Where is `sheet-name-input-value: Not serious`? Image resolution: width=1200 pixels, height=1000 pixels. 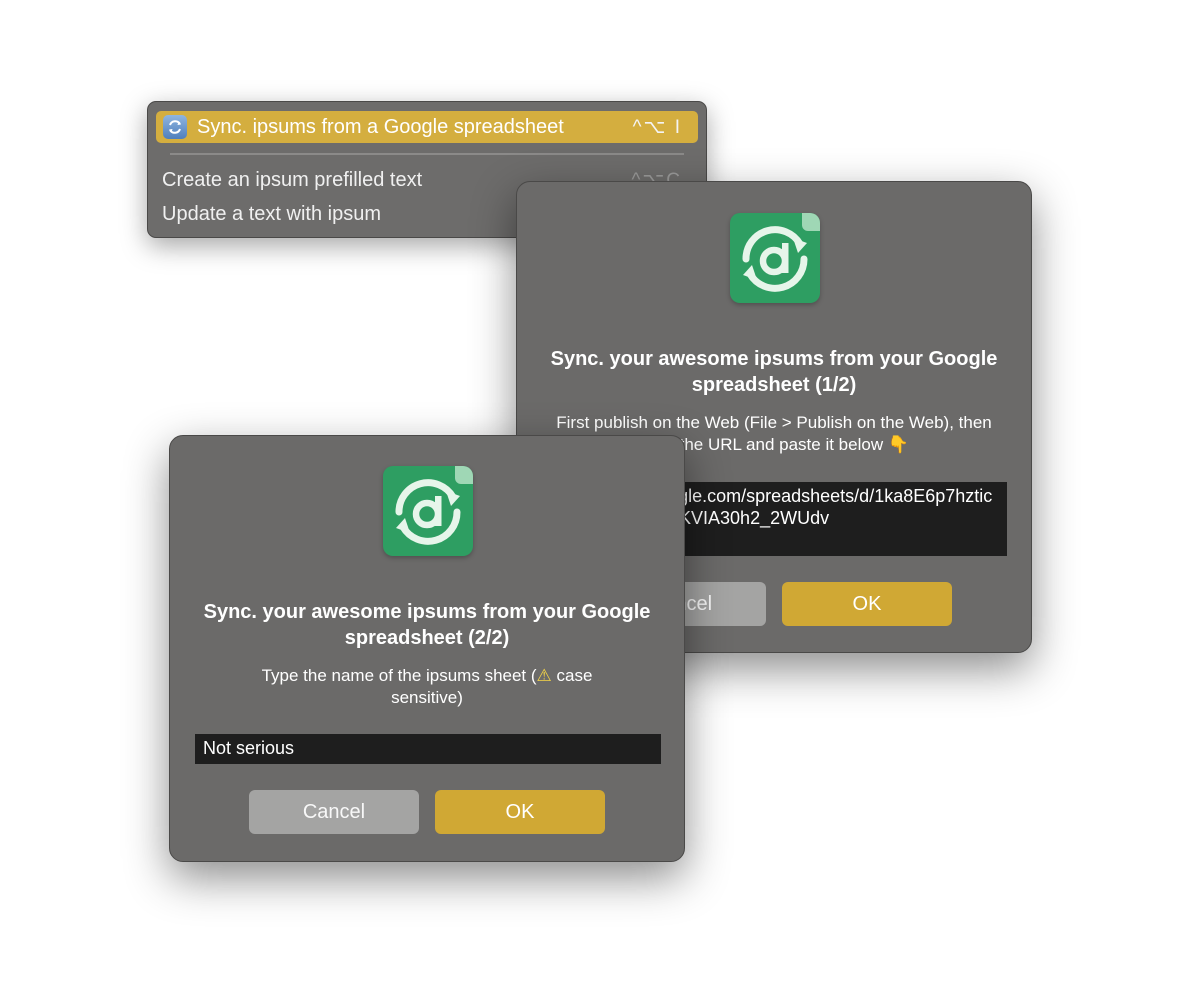
sheet-name-input-value: Not serious is located at coordinates (249, 748).